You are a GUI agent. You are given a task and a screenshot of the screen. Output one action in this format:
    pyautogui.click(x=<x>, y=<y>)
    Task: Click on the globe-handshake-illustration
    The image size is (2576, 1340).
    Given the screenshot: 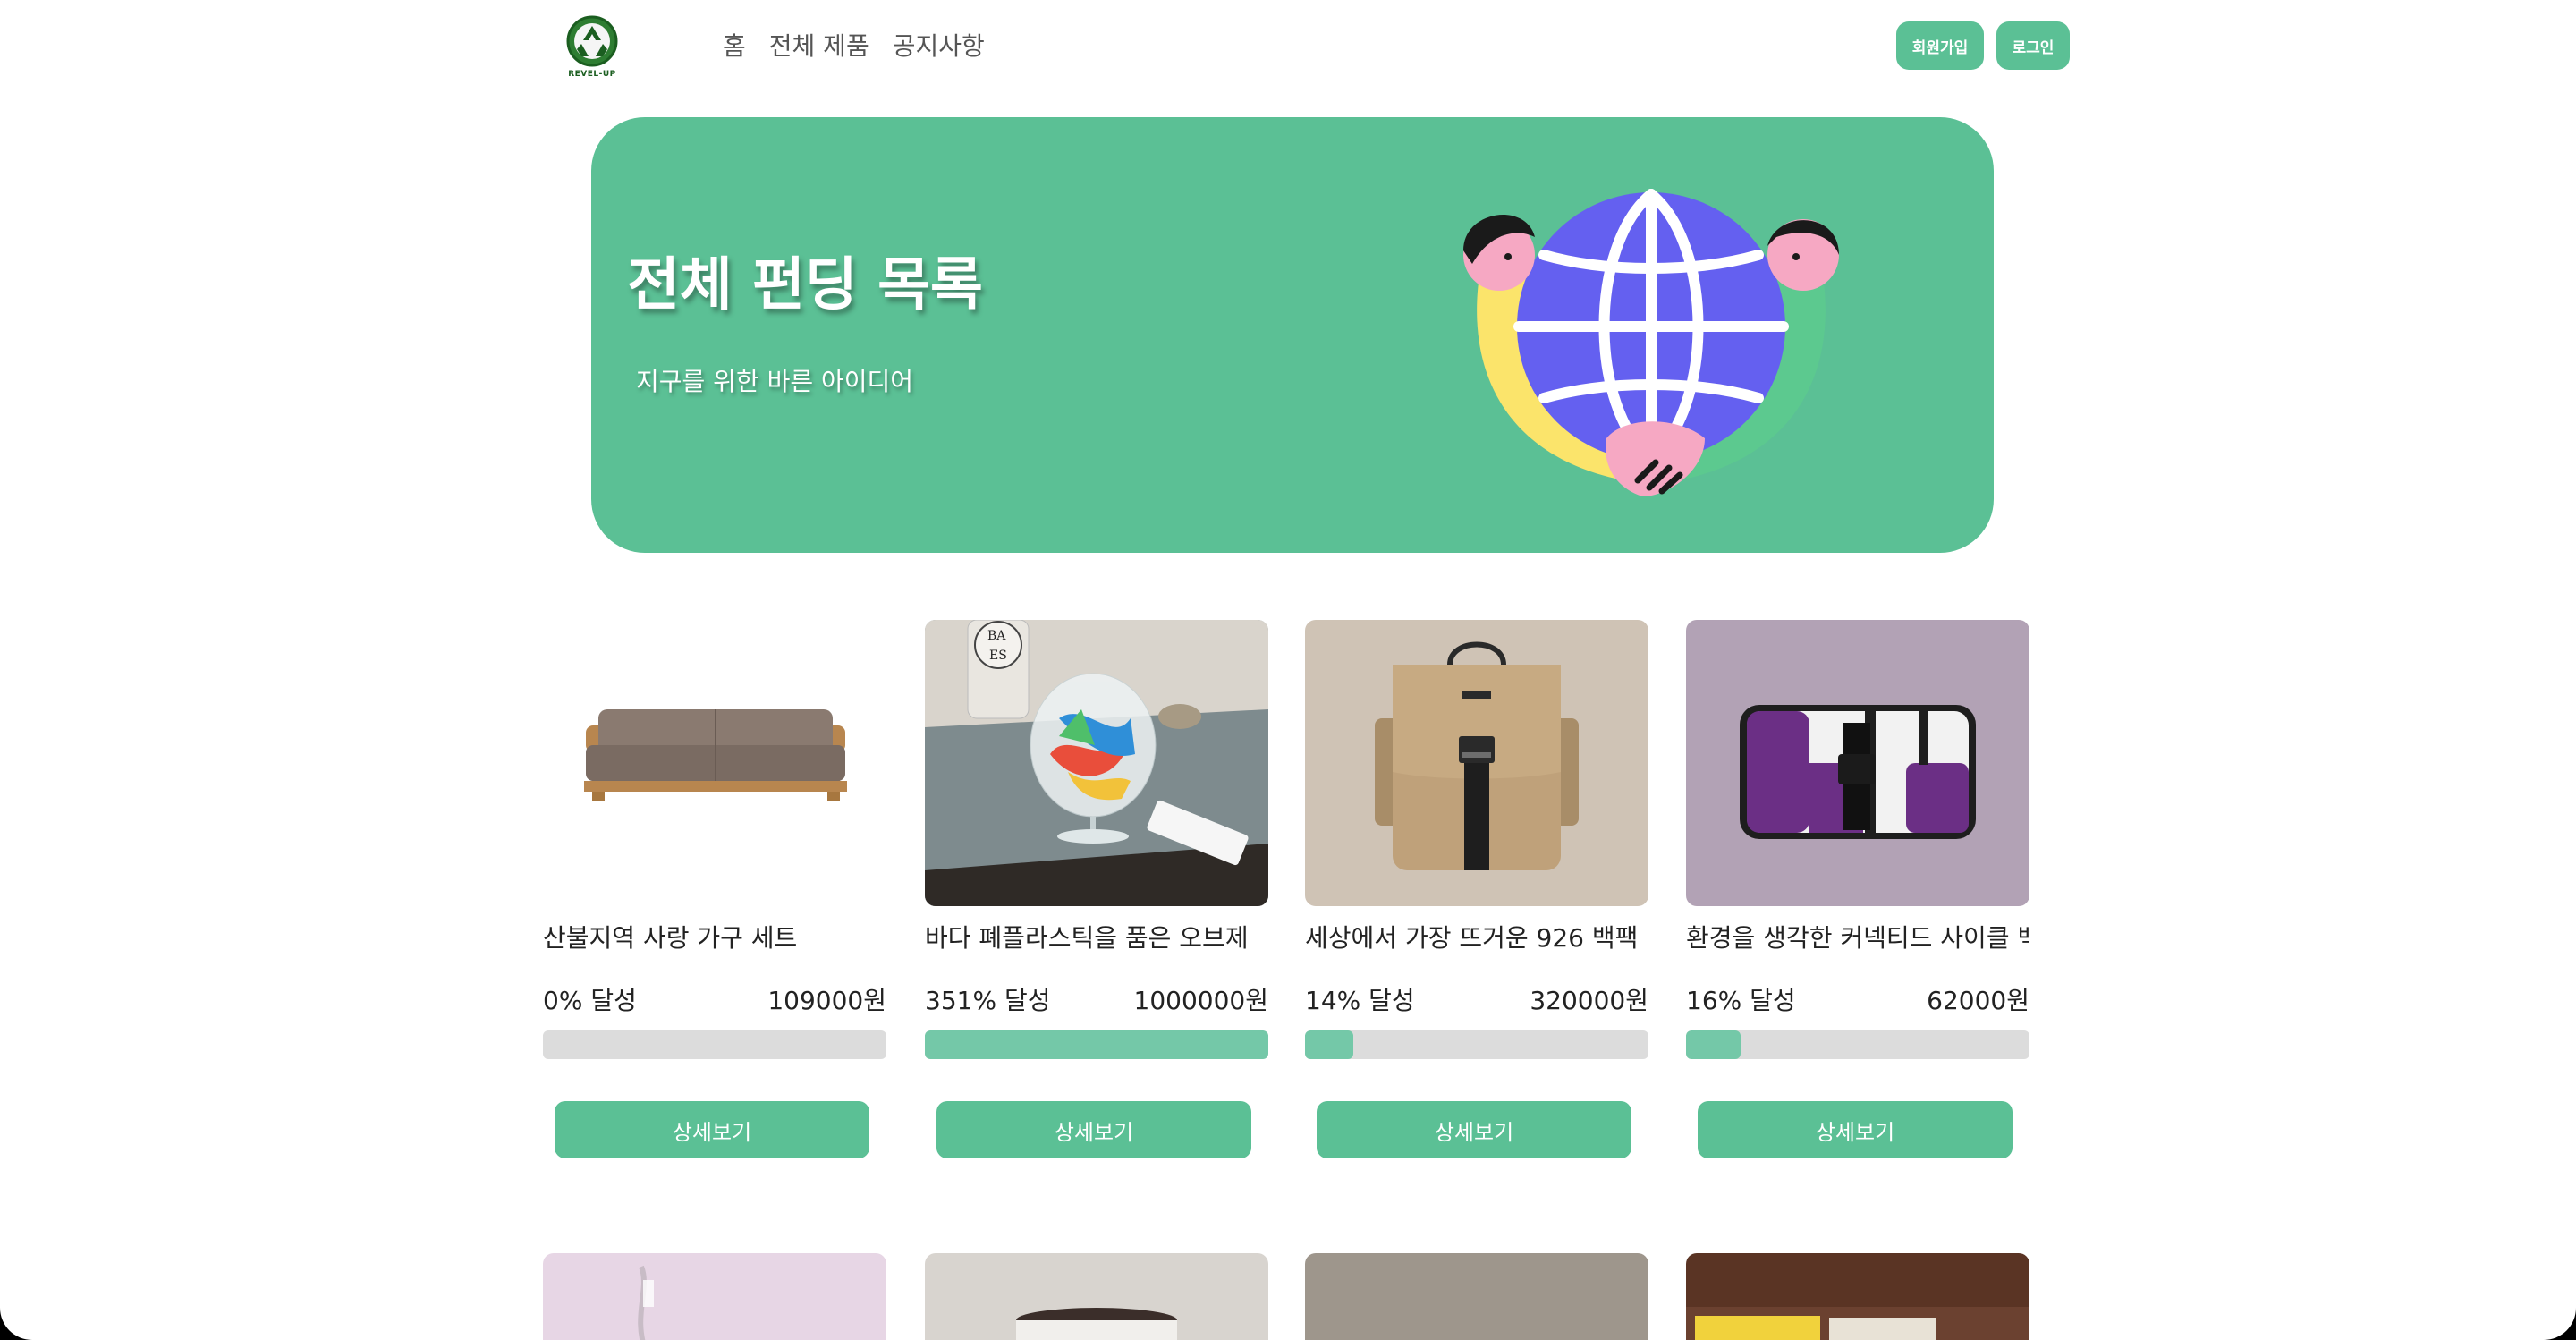 What is the action you would take?
    pyautogui.click(x=1651, y=342)
    